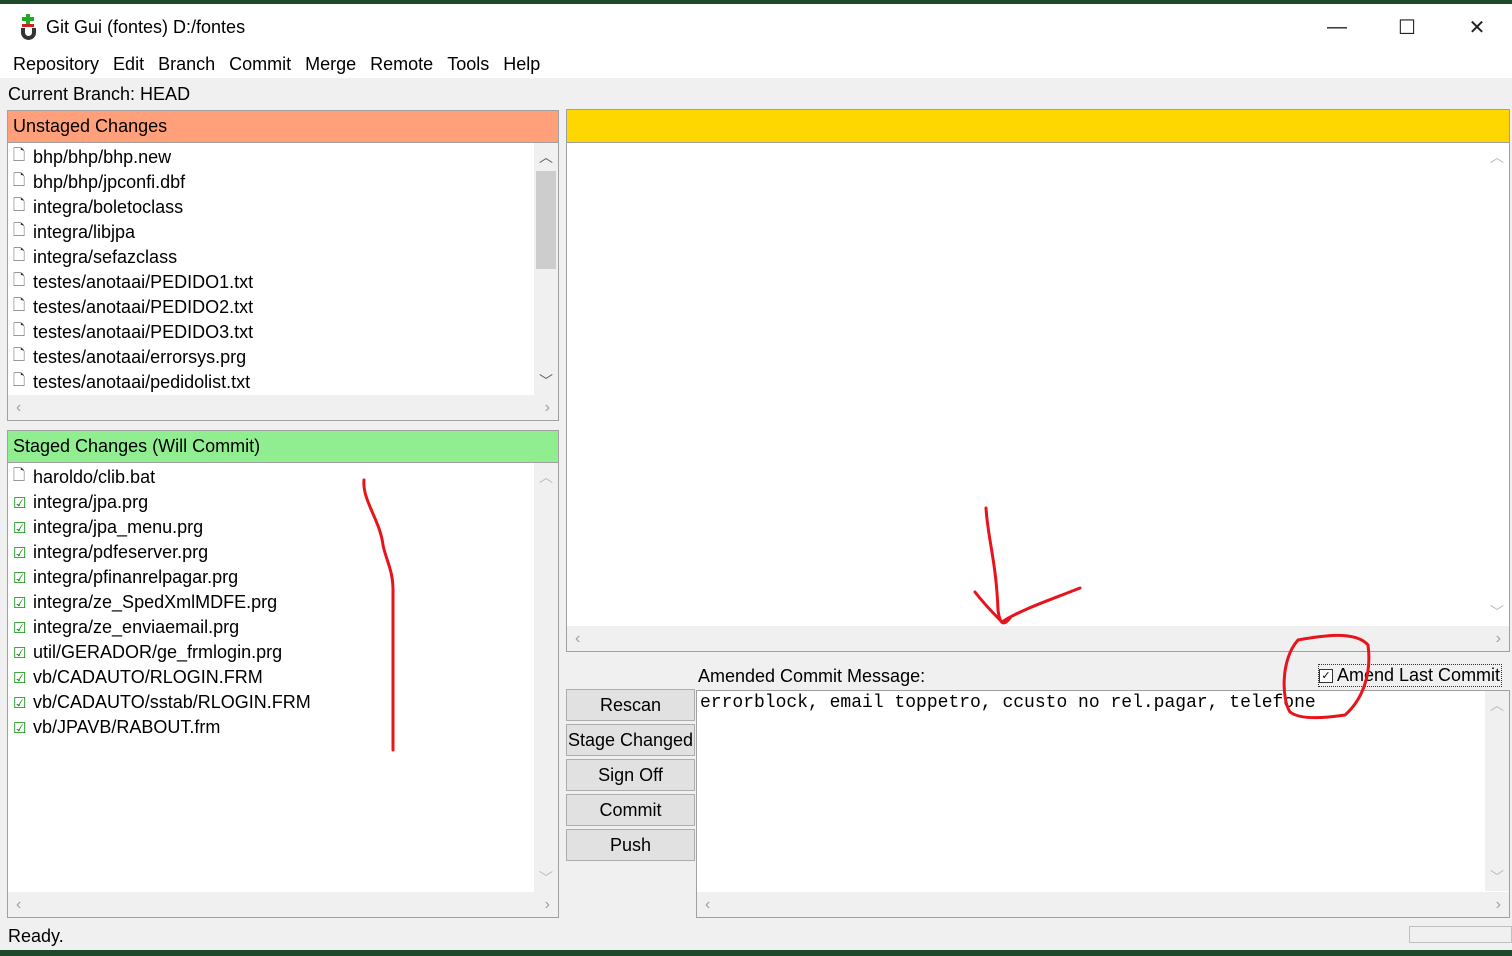 This screenshot has height=956, width=1512. I want to click on annotation-arrow, so click(1027, 565).